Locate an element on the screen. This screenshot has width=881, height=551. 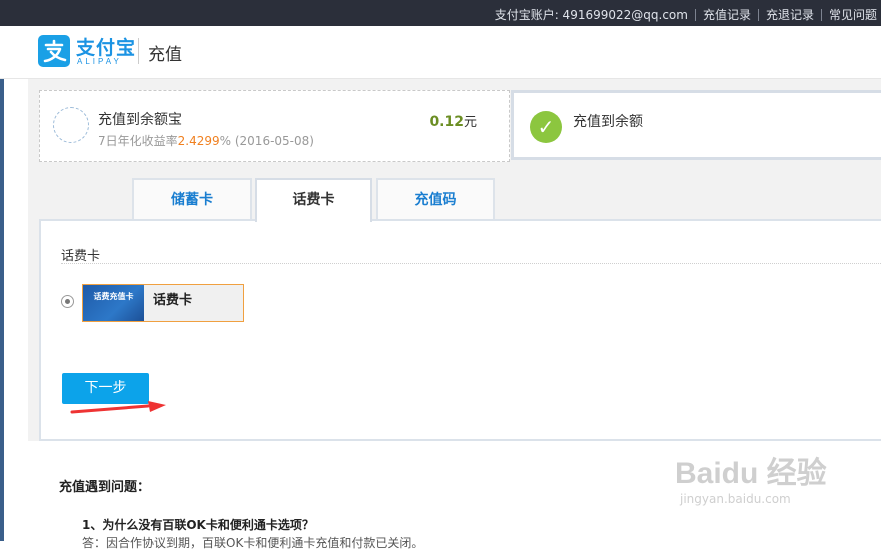
refund-record-link: 充退记录 is located at coordinates (790, 14).